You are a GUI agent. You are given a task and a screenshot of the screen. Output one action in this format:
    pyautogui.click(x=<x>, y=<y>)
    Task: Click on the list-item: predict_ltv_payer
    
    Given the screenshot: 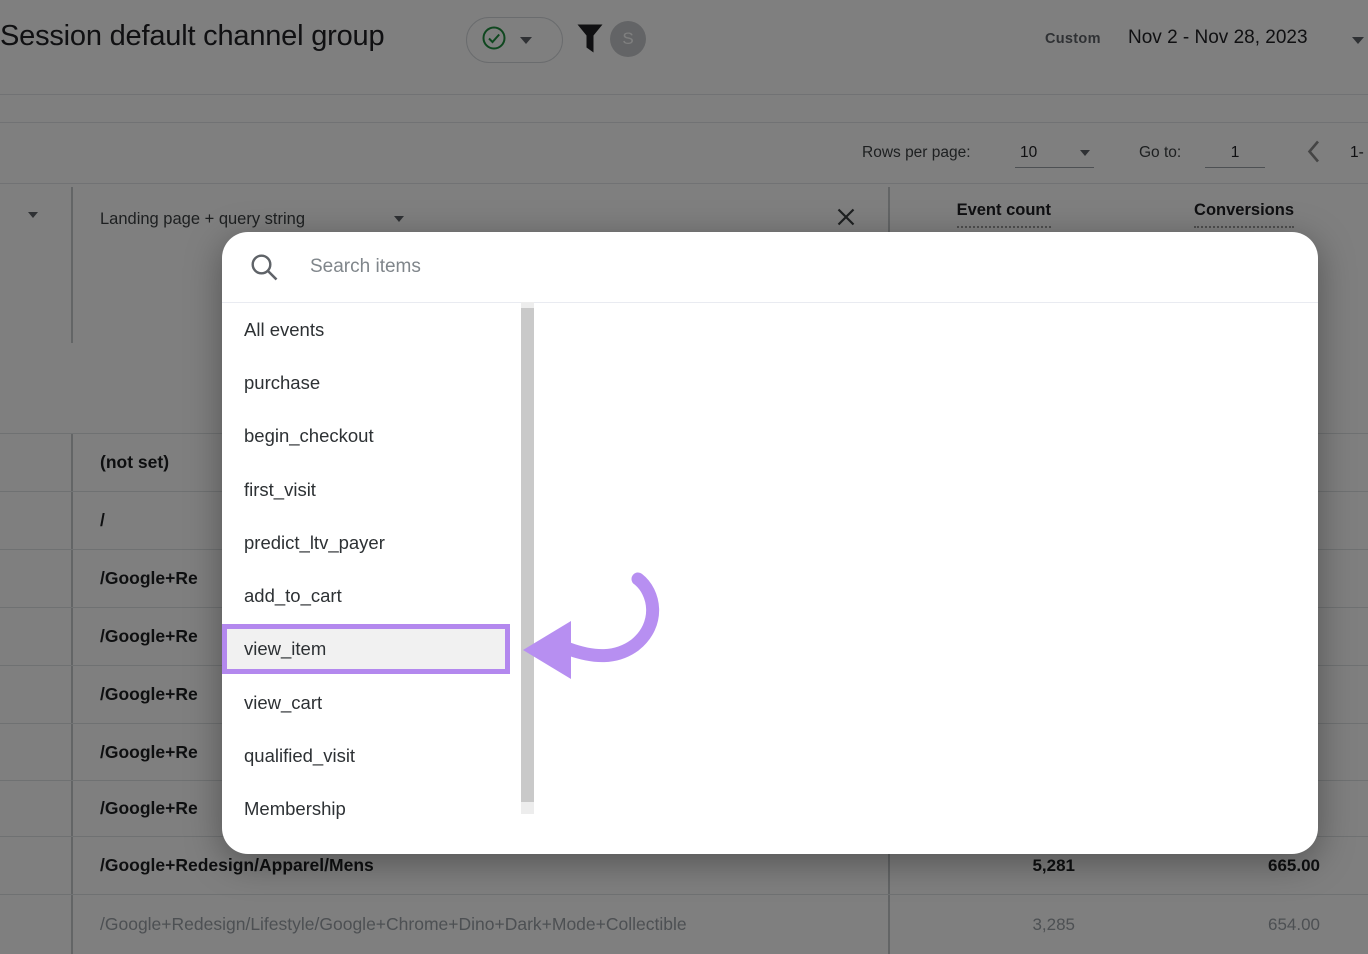 What is the action you would take?
    pyautogui.click(x=314, y=542)
    